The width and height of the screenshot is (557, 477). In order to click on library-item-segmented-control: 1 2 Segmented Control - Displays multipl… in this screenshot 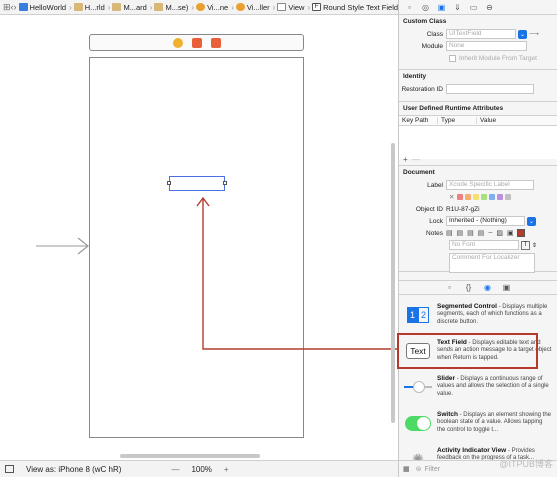, I will do `click(478, 318)`.